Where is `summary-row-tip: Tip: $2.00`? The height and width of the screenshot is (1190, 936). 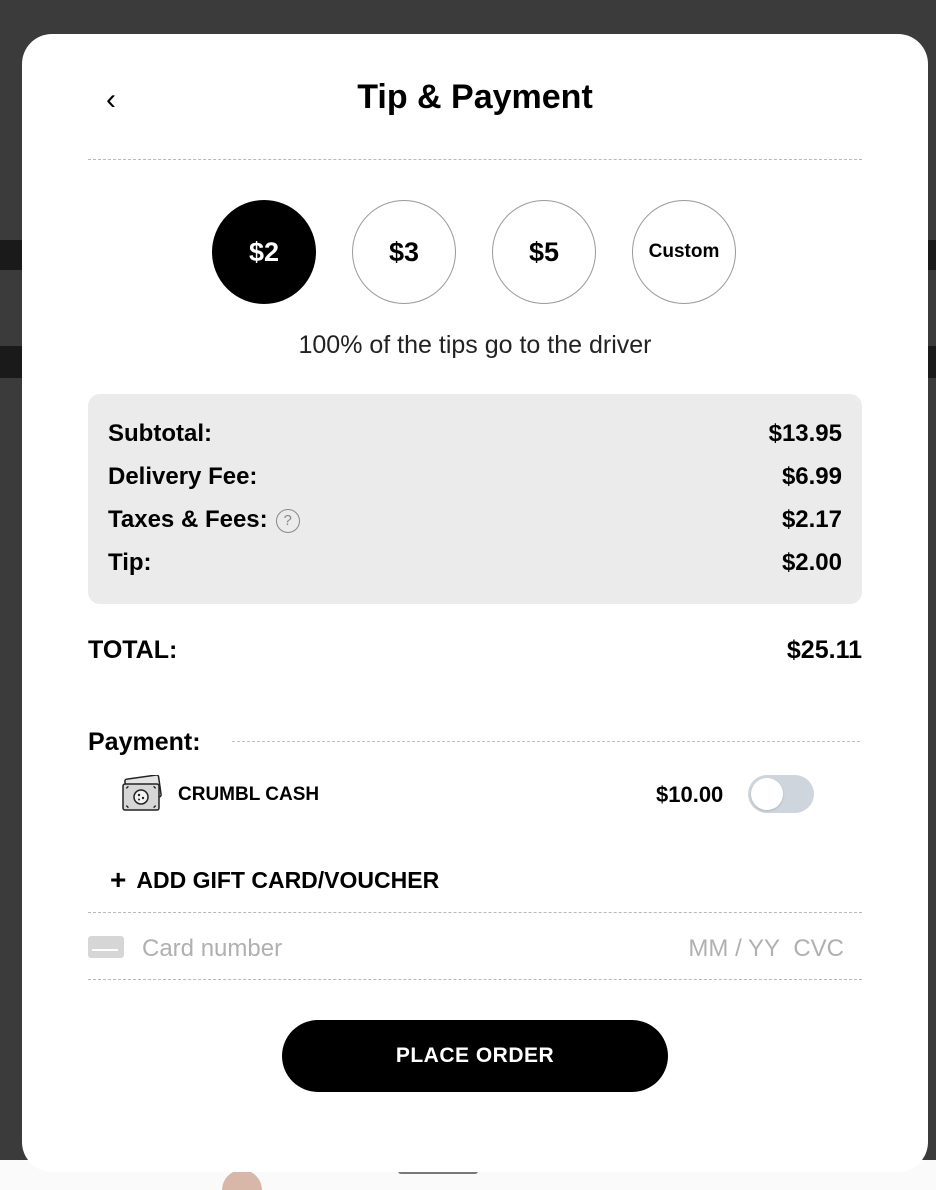
summary-row-tip: Tip: $2.00 is located at coordinates (475, 563).